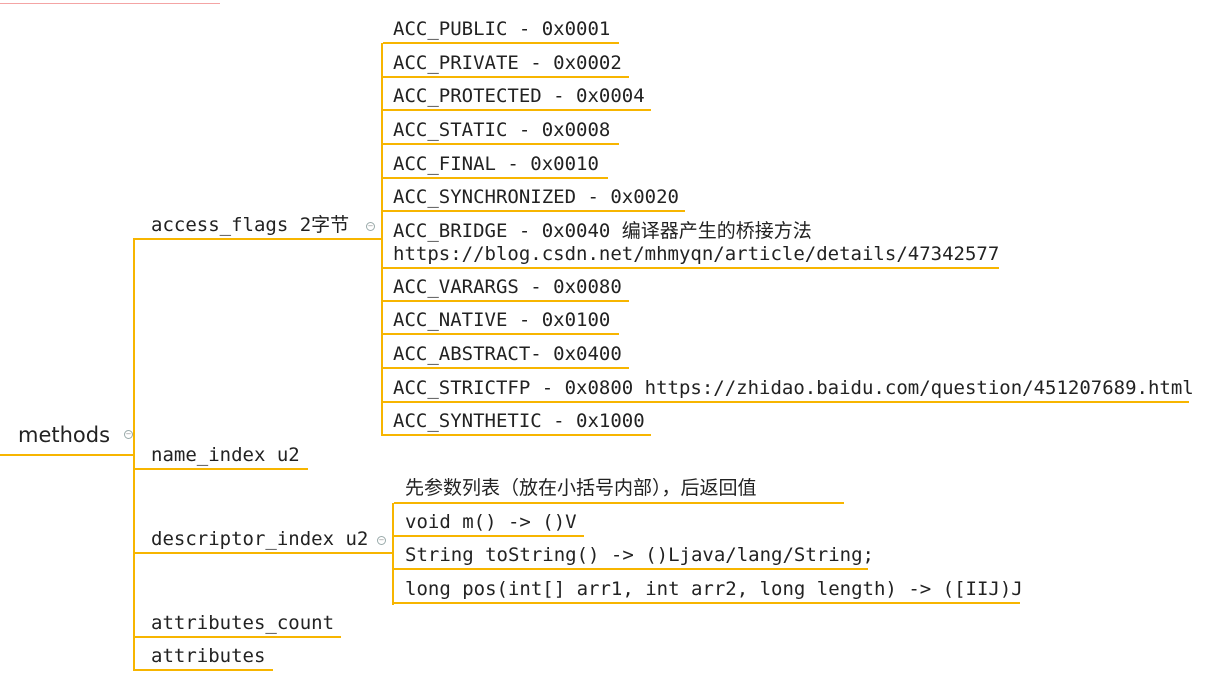 Image resolution: width=1221 pixels, height=680 pixels. What do you see at coordinates (501, 29) in the screenshot?
I see `flag-acc-public: ACC_PUBLIC - 0x0001` at bounding box center [501, 29].